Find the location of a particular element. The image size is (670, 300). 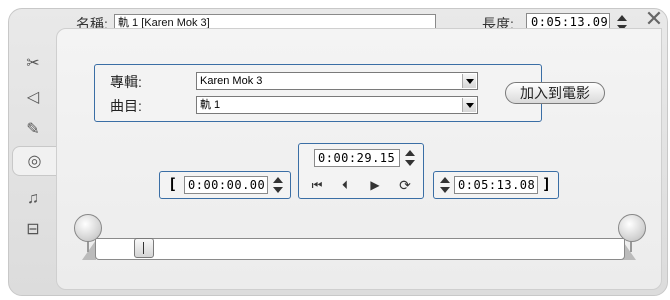

cd-icon: ◎ is located at coordinates (34, 161).